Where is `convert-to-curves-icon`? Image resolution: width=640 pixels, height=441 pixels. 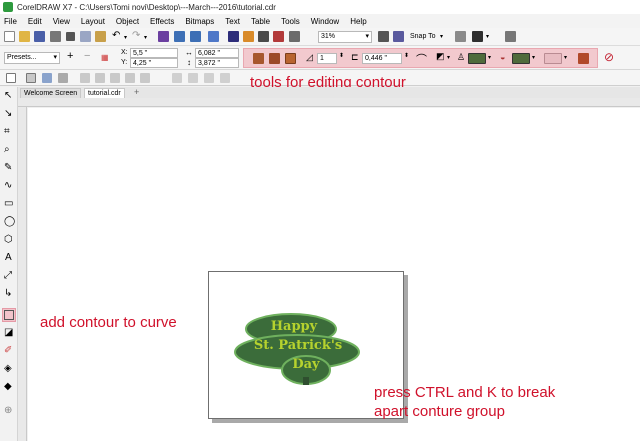 convert-to-curves-icon is located at coordinates (225, 78).